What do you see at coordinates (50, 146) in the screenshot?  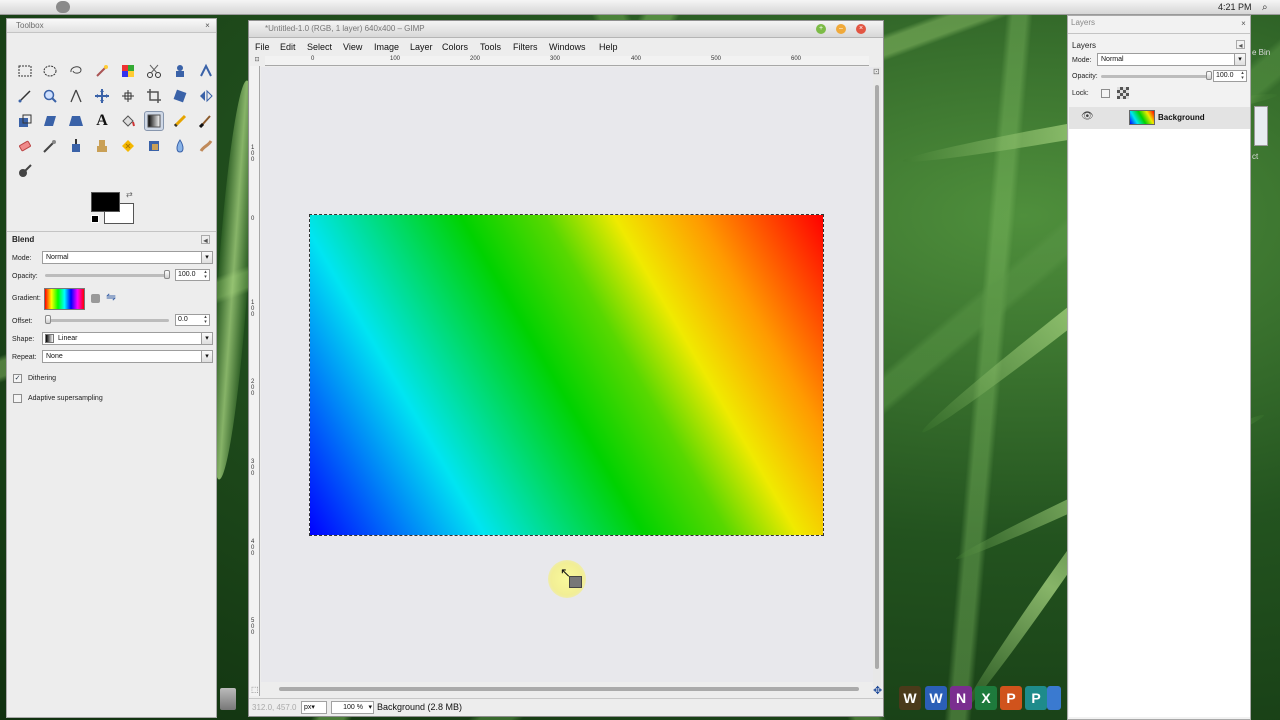 I see `airbrush-tool` at bounding box center [50, 146].